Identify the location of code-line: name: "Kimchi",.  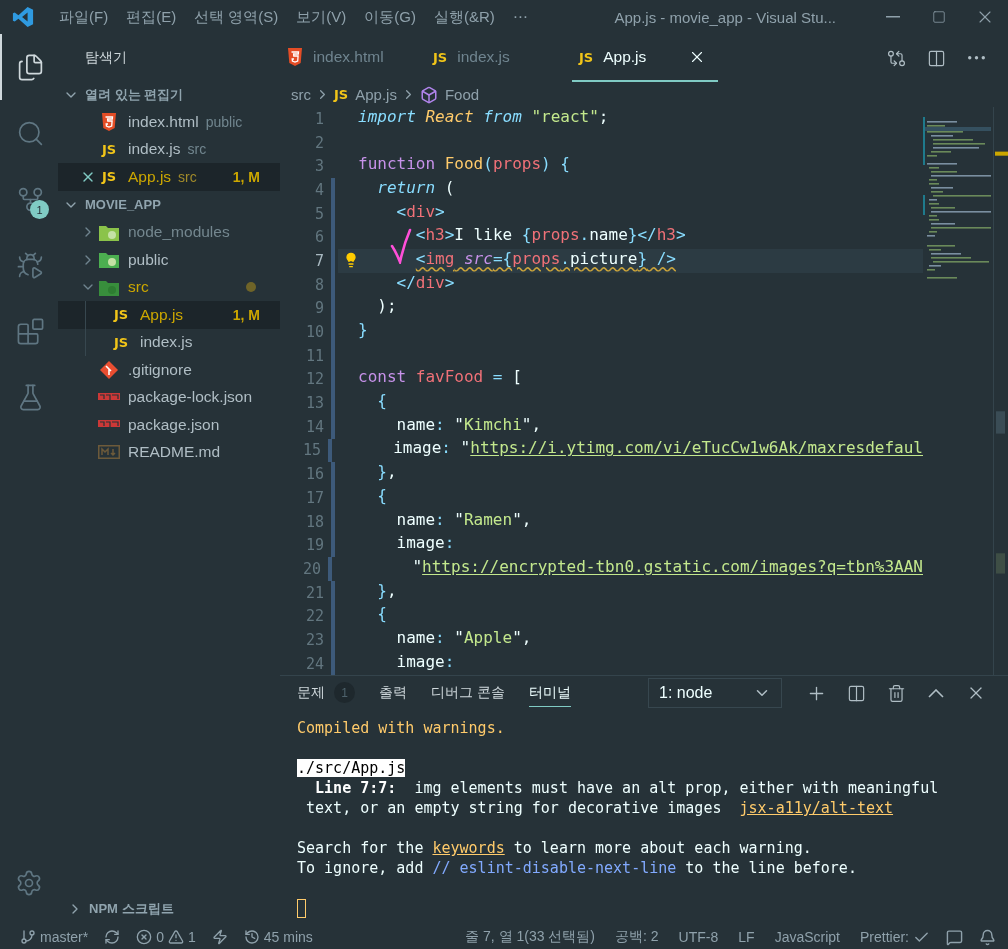
(469, 425).